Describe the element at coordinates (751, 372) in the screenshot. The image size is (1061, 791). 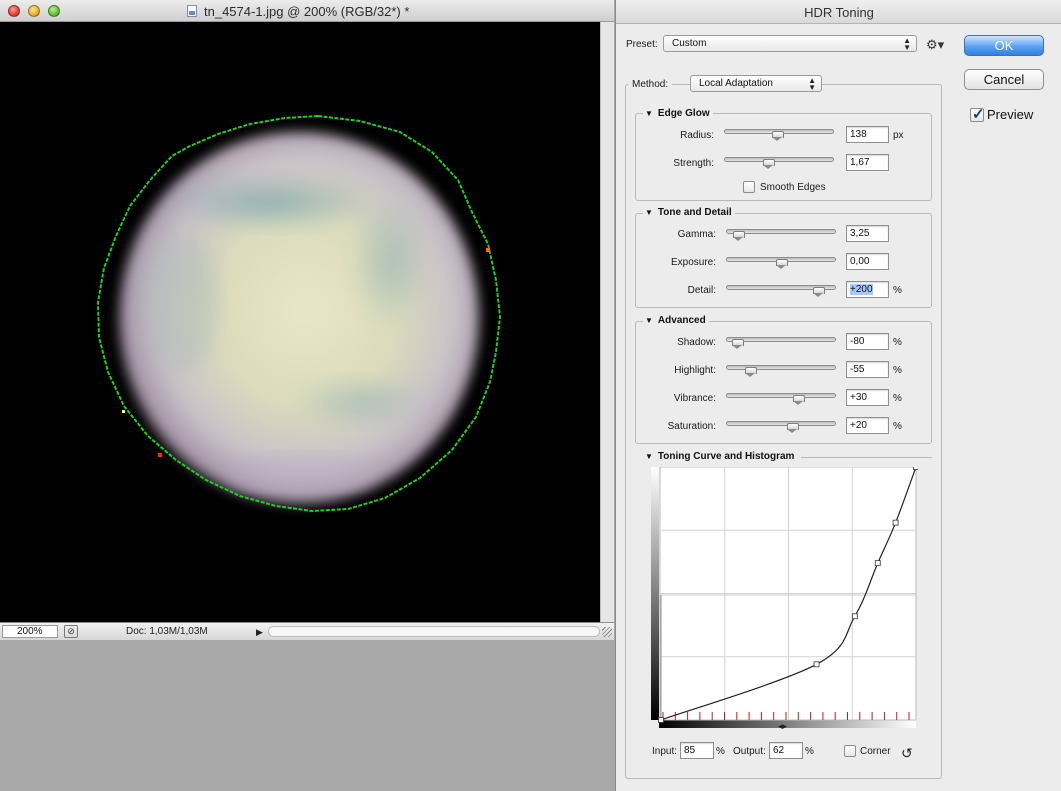
I see `highlight-slider-thumb` at that location.